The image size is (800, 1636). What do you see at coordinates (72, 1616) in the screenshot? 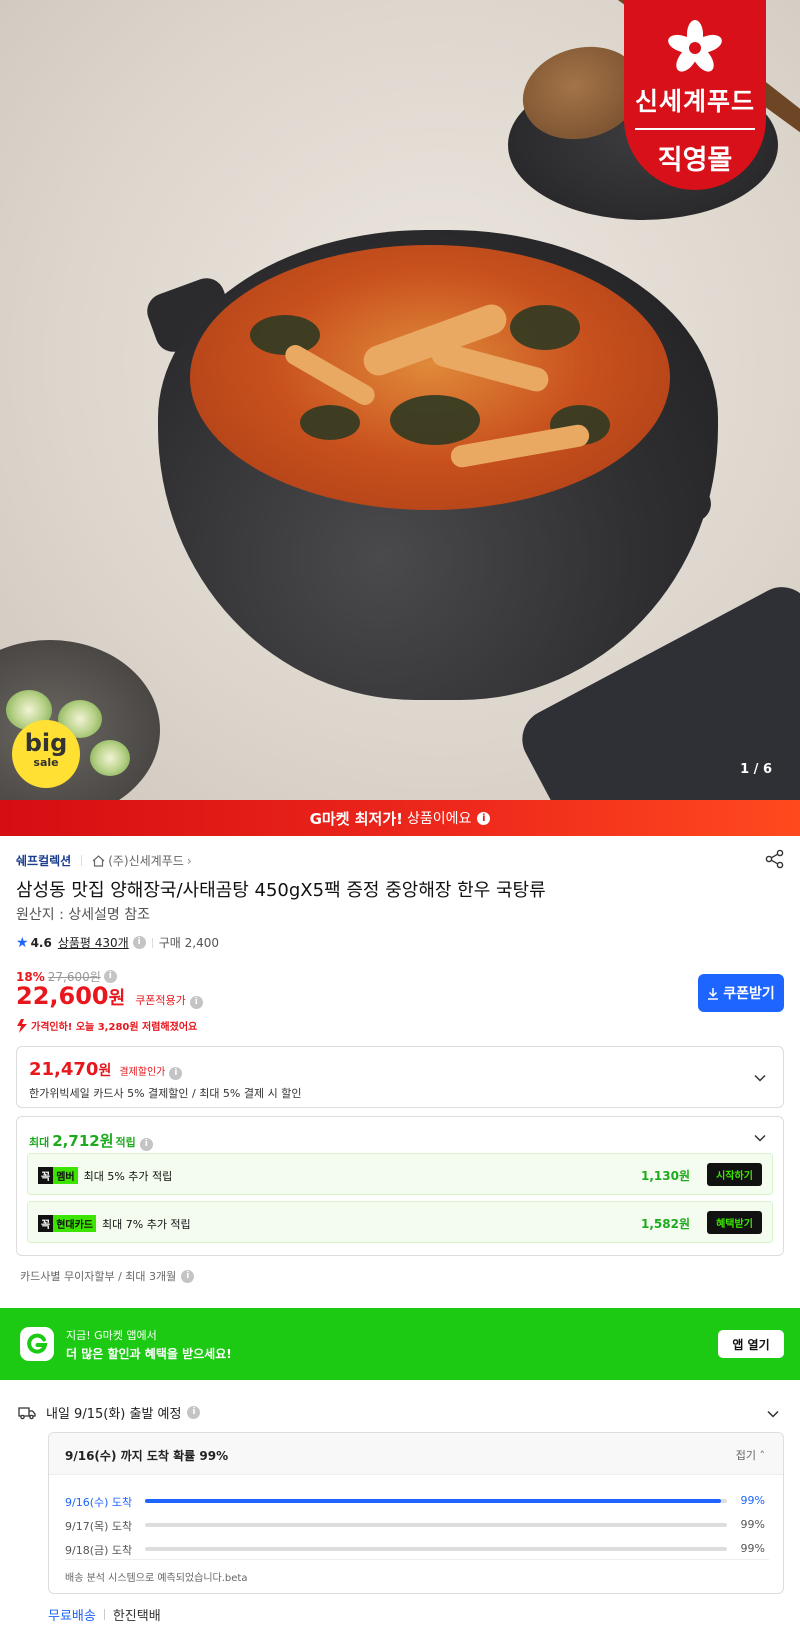
I see `free-shipping-label: 무료배송` at bounding box center [72, 1616].